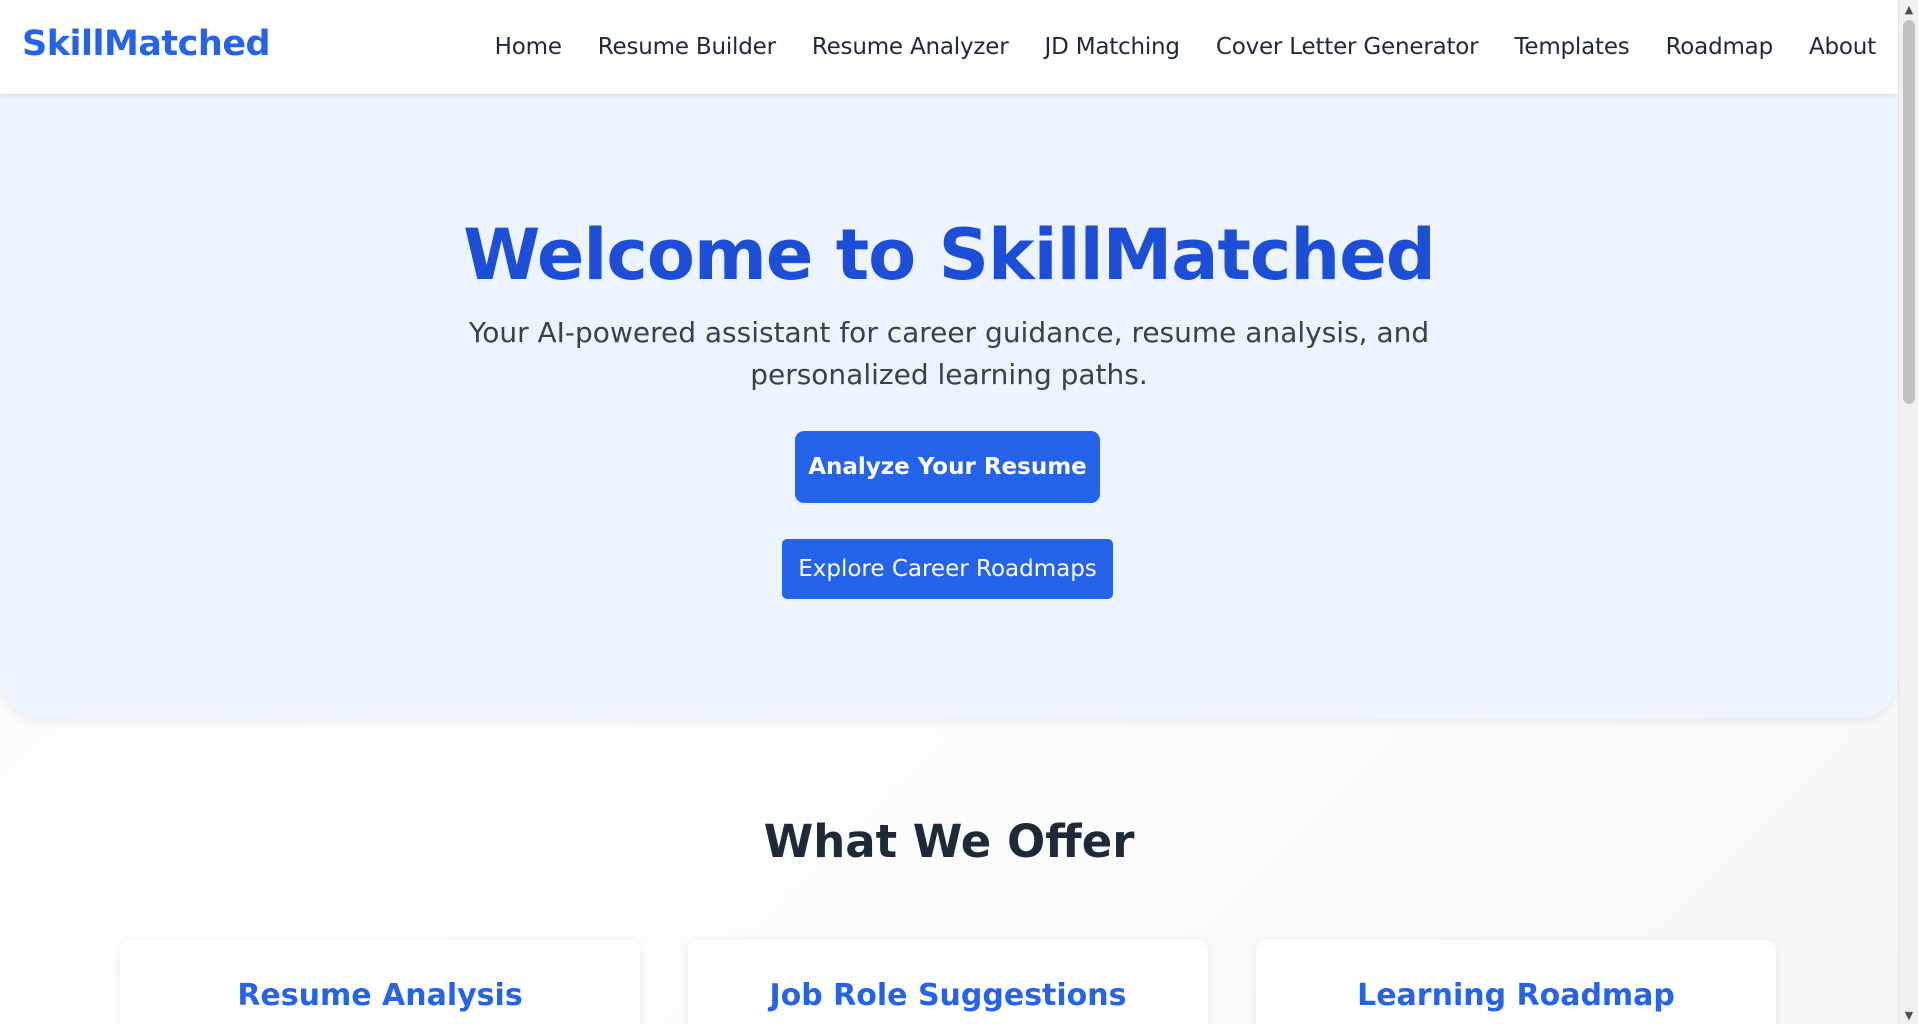  What do you see at coordinates (1347, 47) in the screenshot?
I see `nav-link-cover-letter-generator: Cover Letter Generator` at bounding box center [1347, 47].